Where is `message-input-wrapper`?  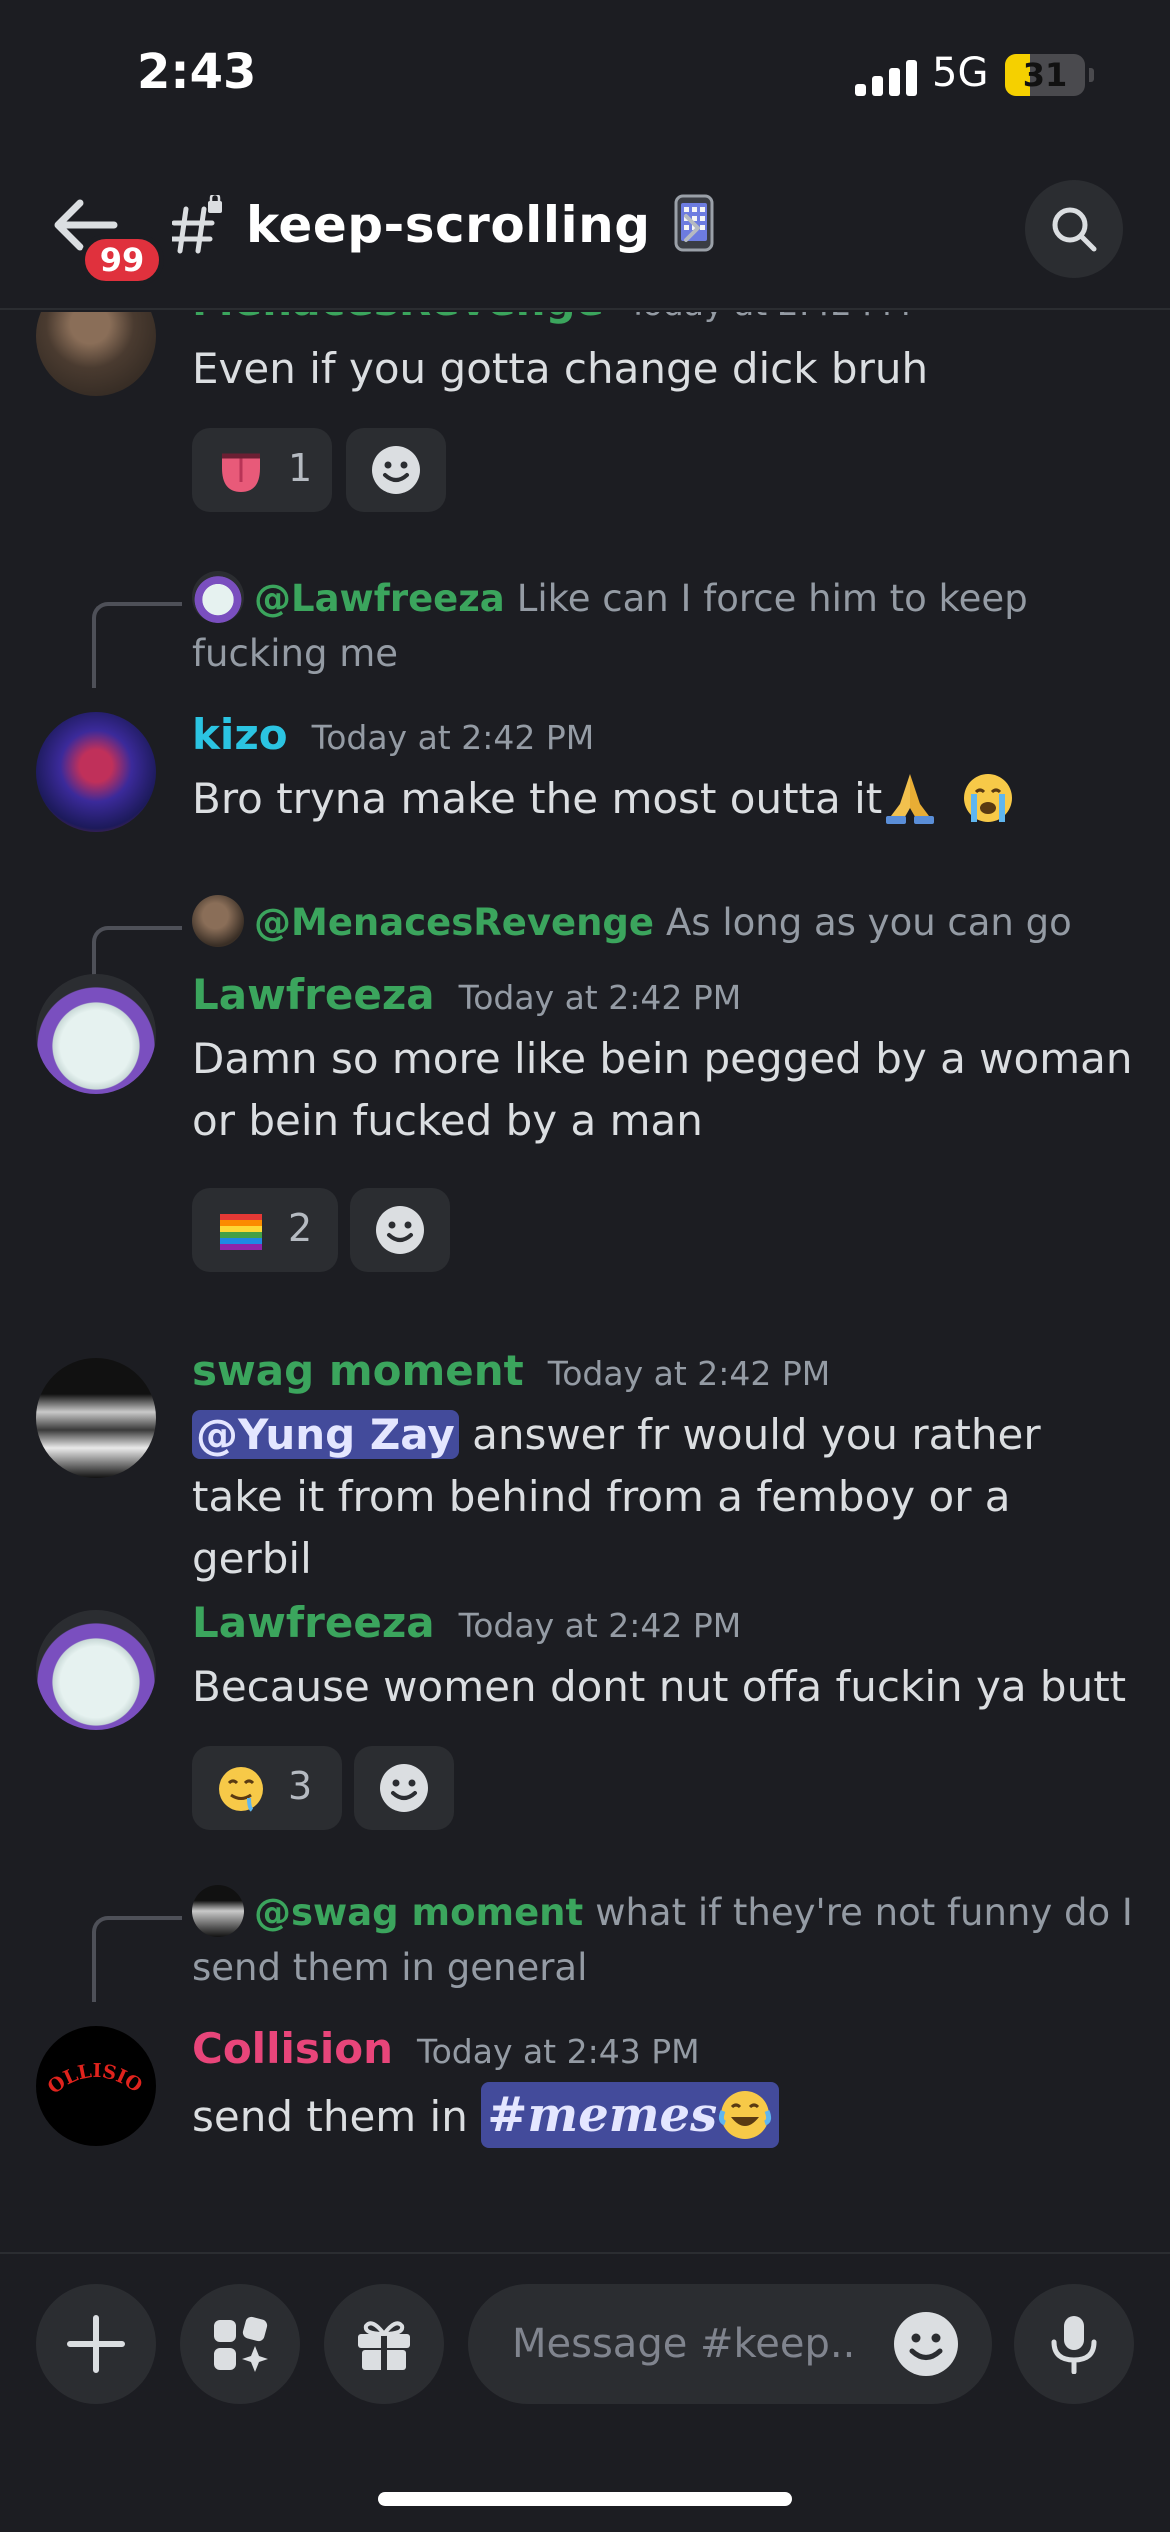
message-input-wrapper is located at coordinates (730, 2344).